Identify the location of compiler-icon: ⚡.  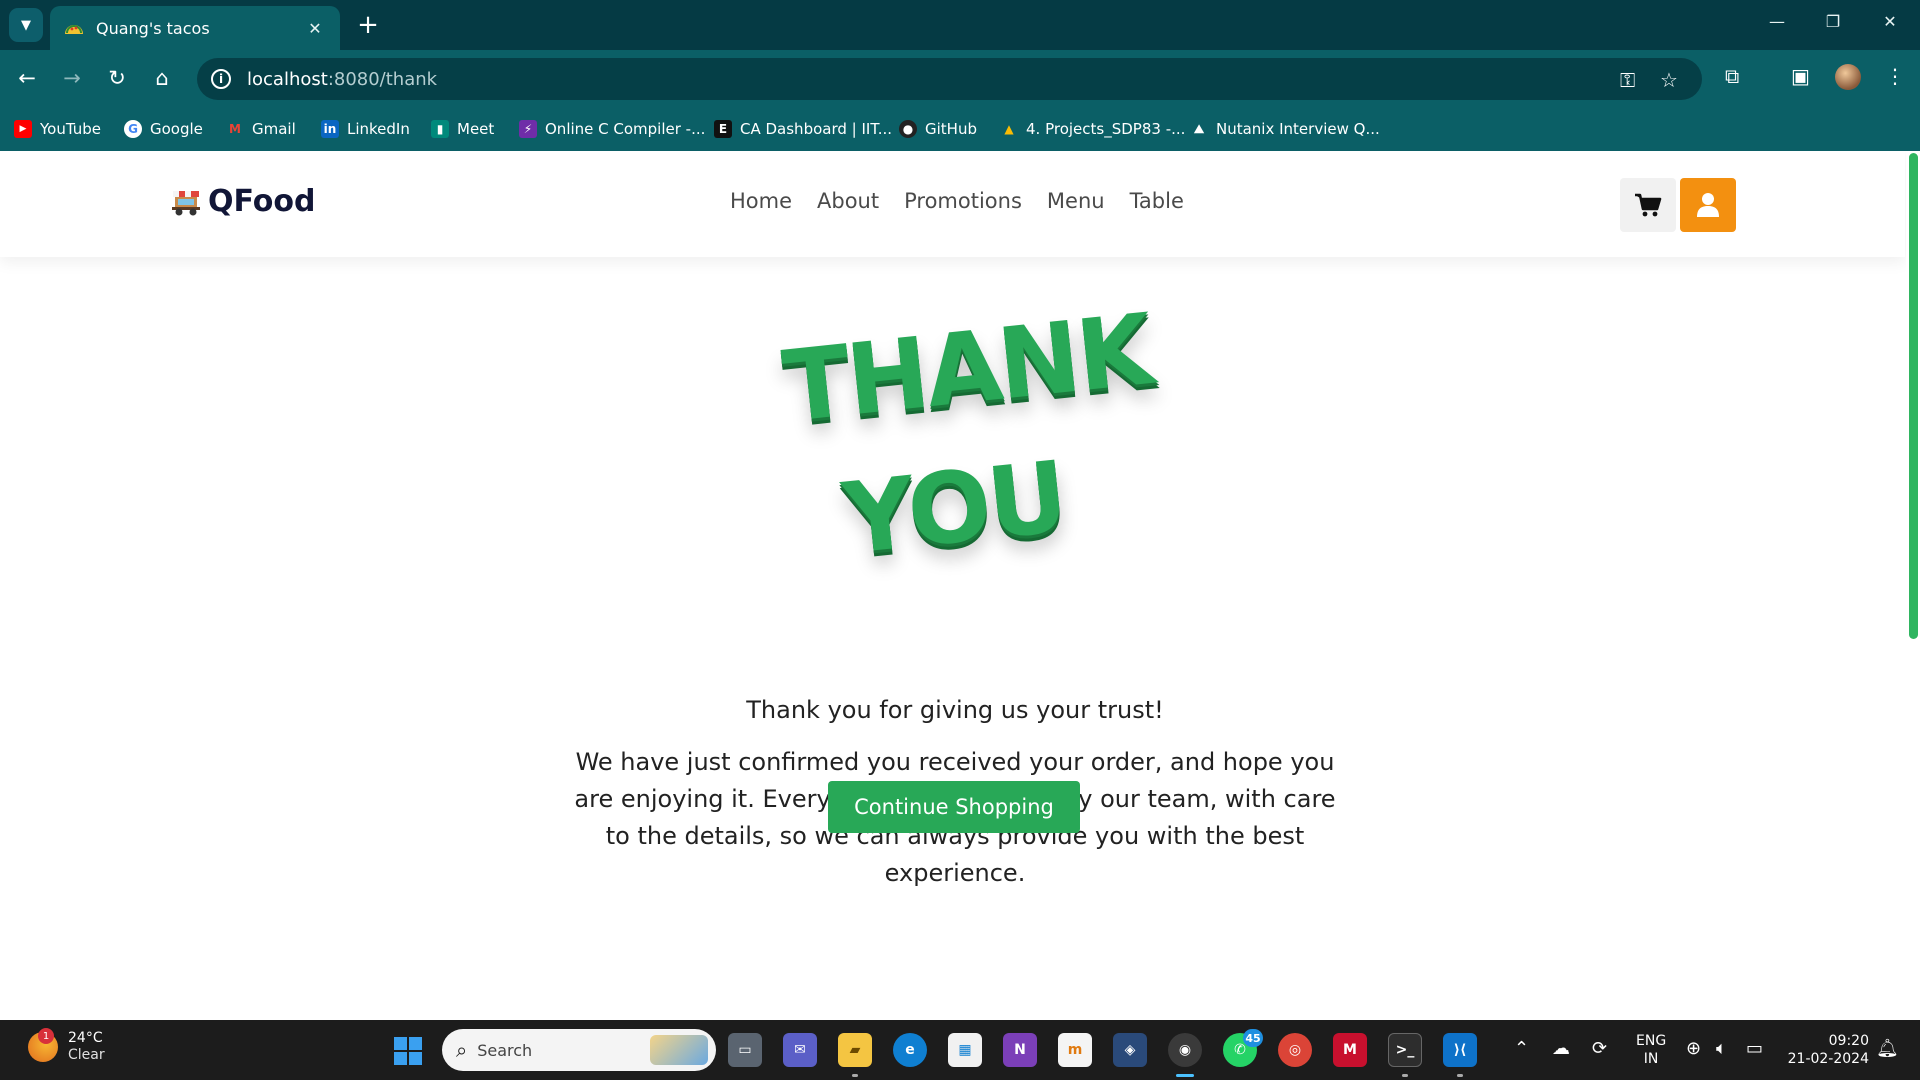
(528, 129).